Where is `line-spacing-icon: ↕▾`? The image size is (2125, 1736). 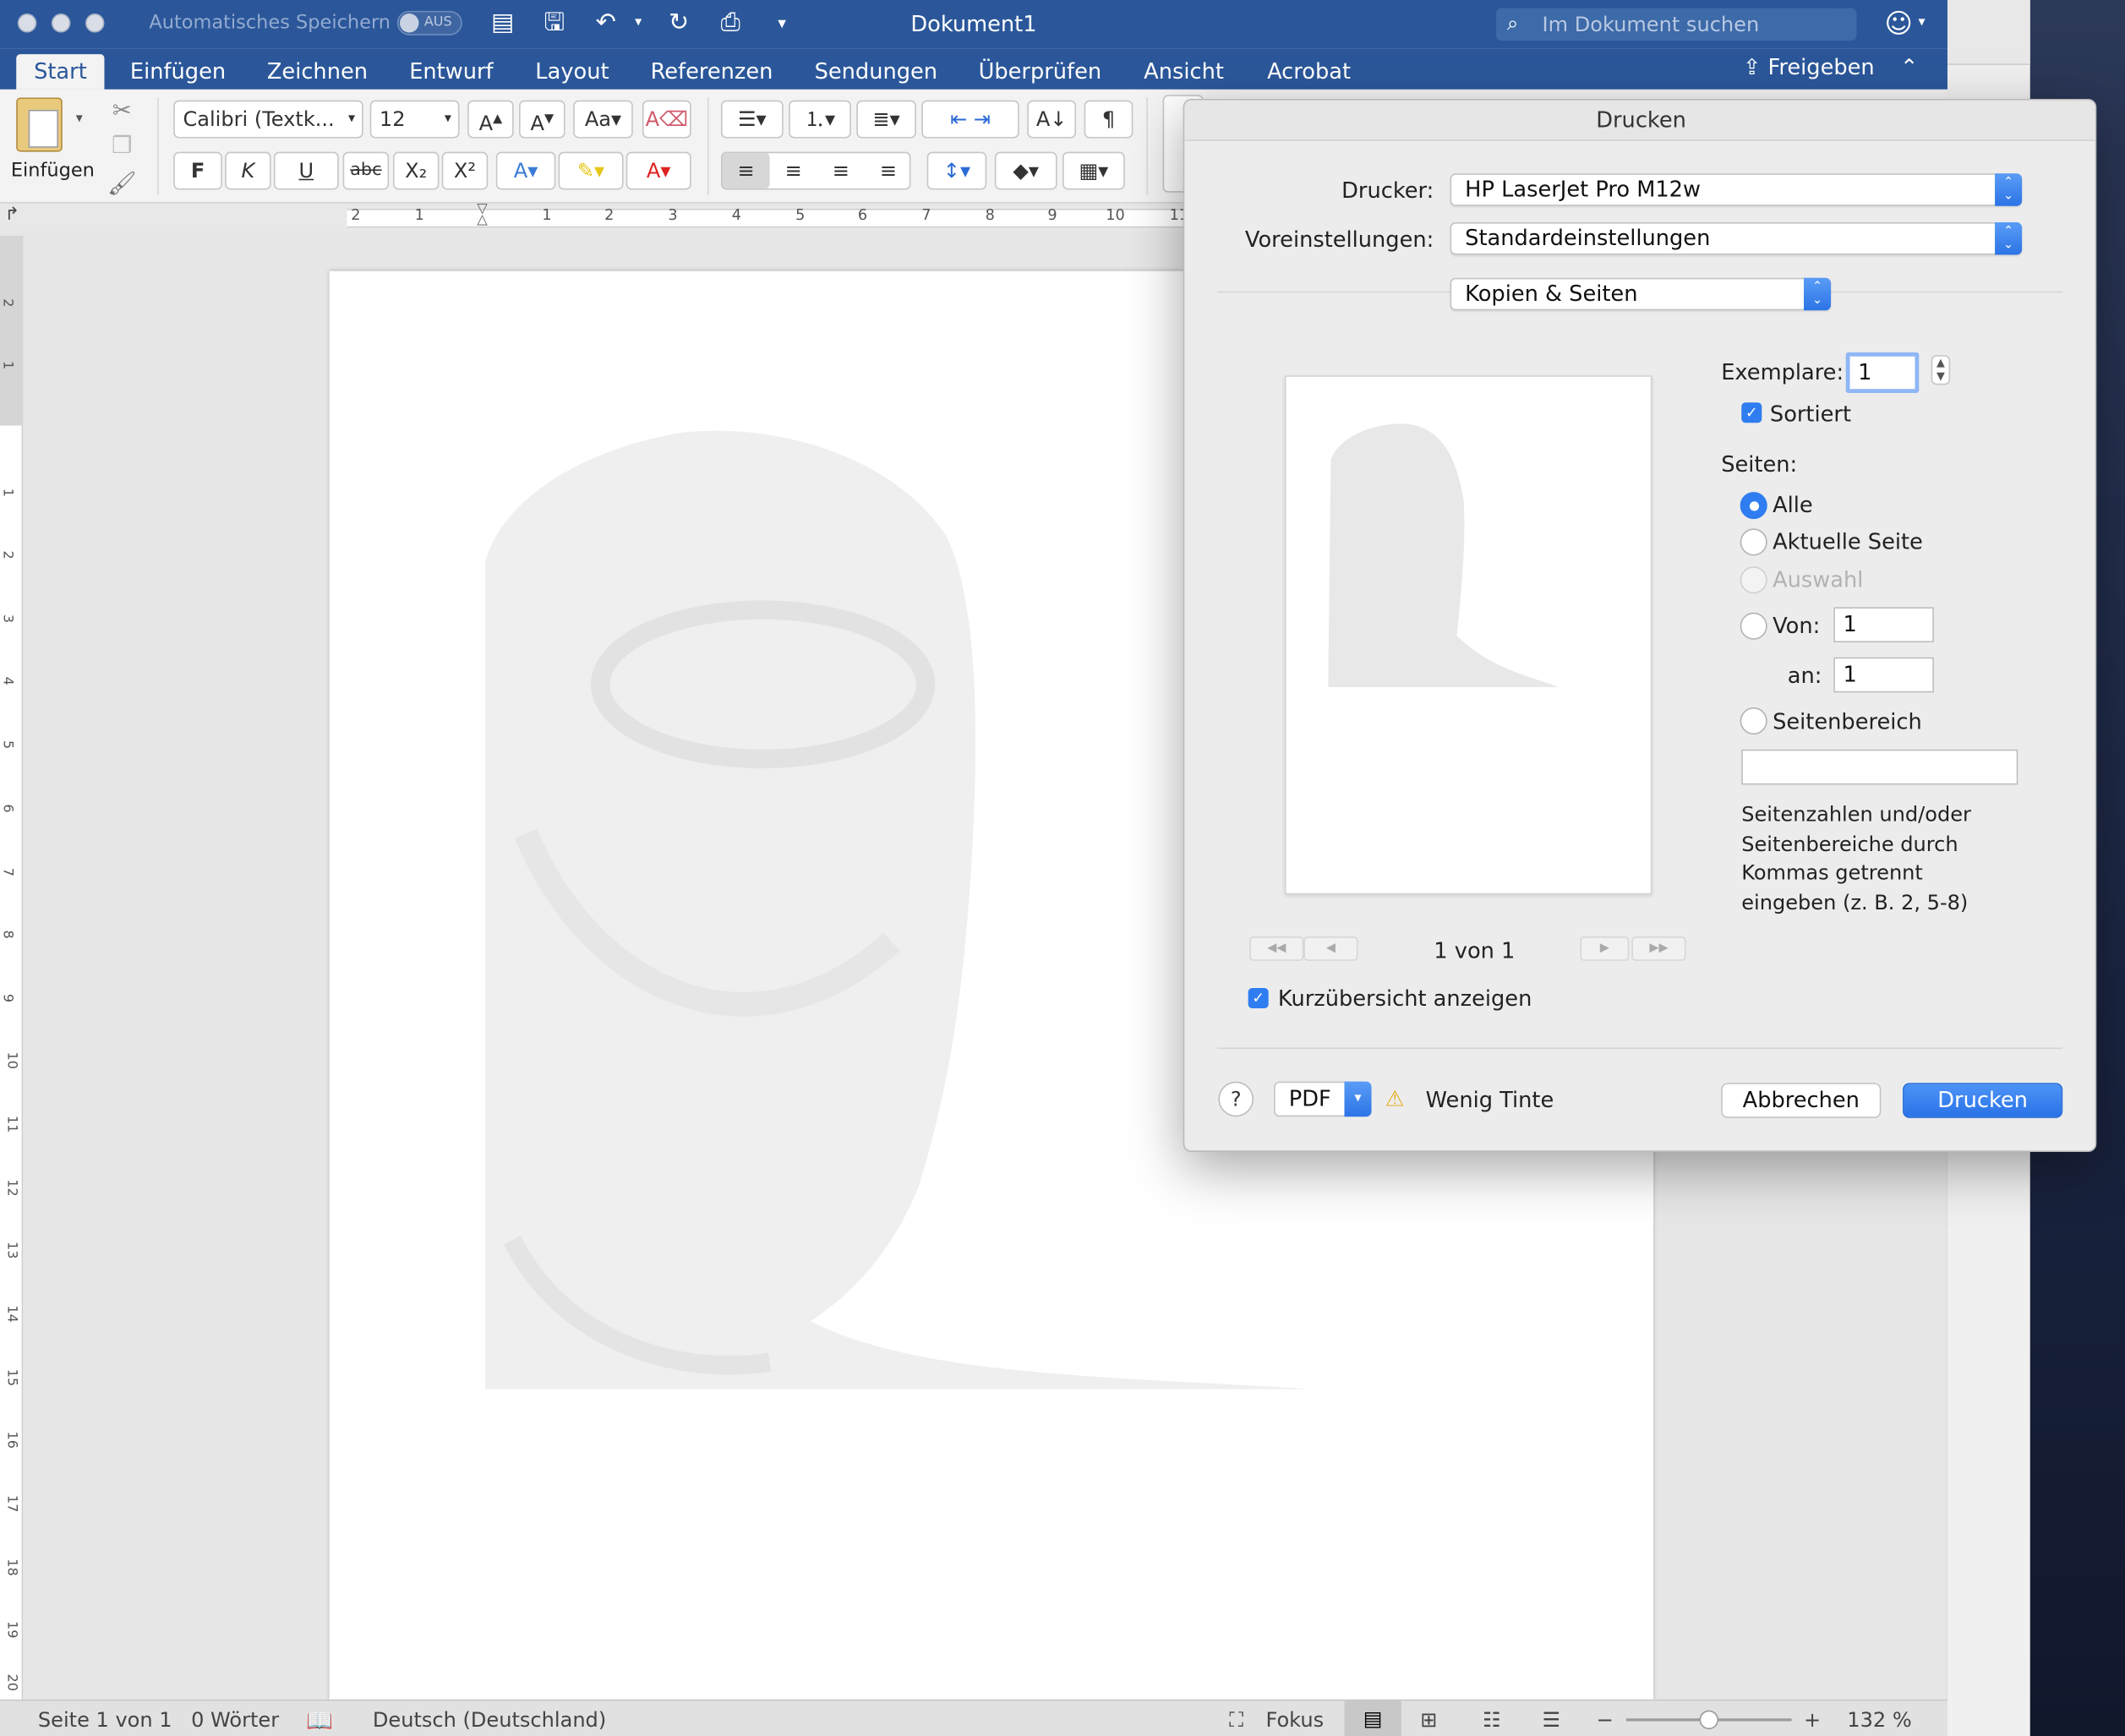
line-spacing-icon: ↕▾ is located at coordinates (956, 170).